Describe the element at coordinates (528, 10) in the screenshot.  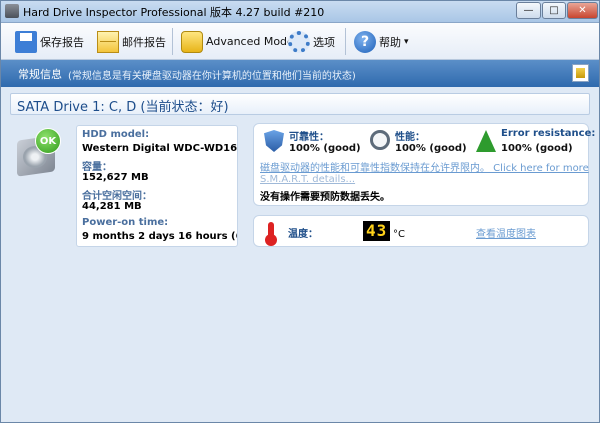
I see `minimize-button: —` at that location.